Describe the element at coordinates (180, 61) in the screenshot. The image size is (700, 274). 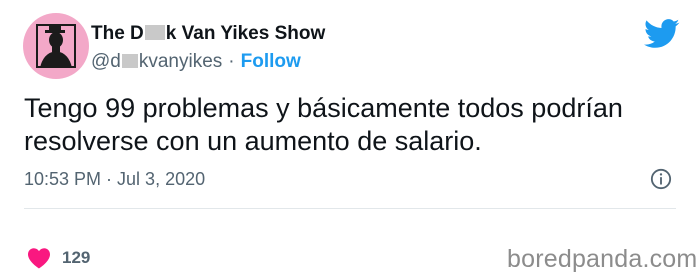
I see `author-handle-end: kvanyikes` at that location.